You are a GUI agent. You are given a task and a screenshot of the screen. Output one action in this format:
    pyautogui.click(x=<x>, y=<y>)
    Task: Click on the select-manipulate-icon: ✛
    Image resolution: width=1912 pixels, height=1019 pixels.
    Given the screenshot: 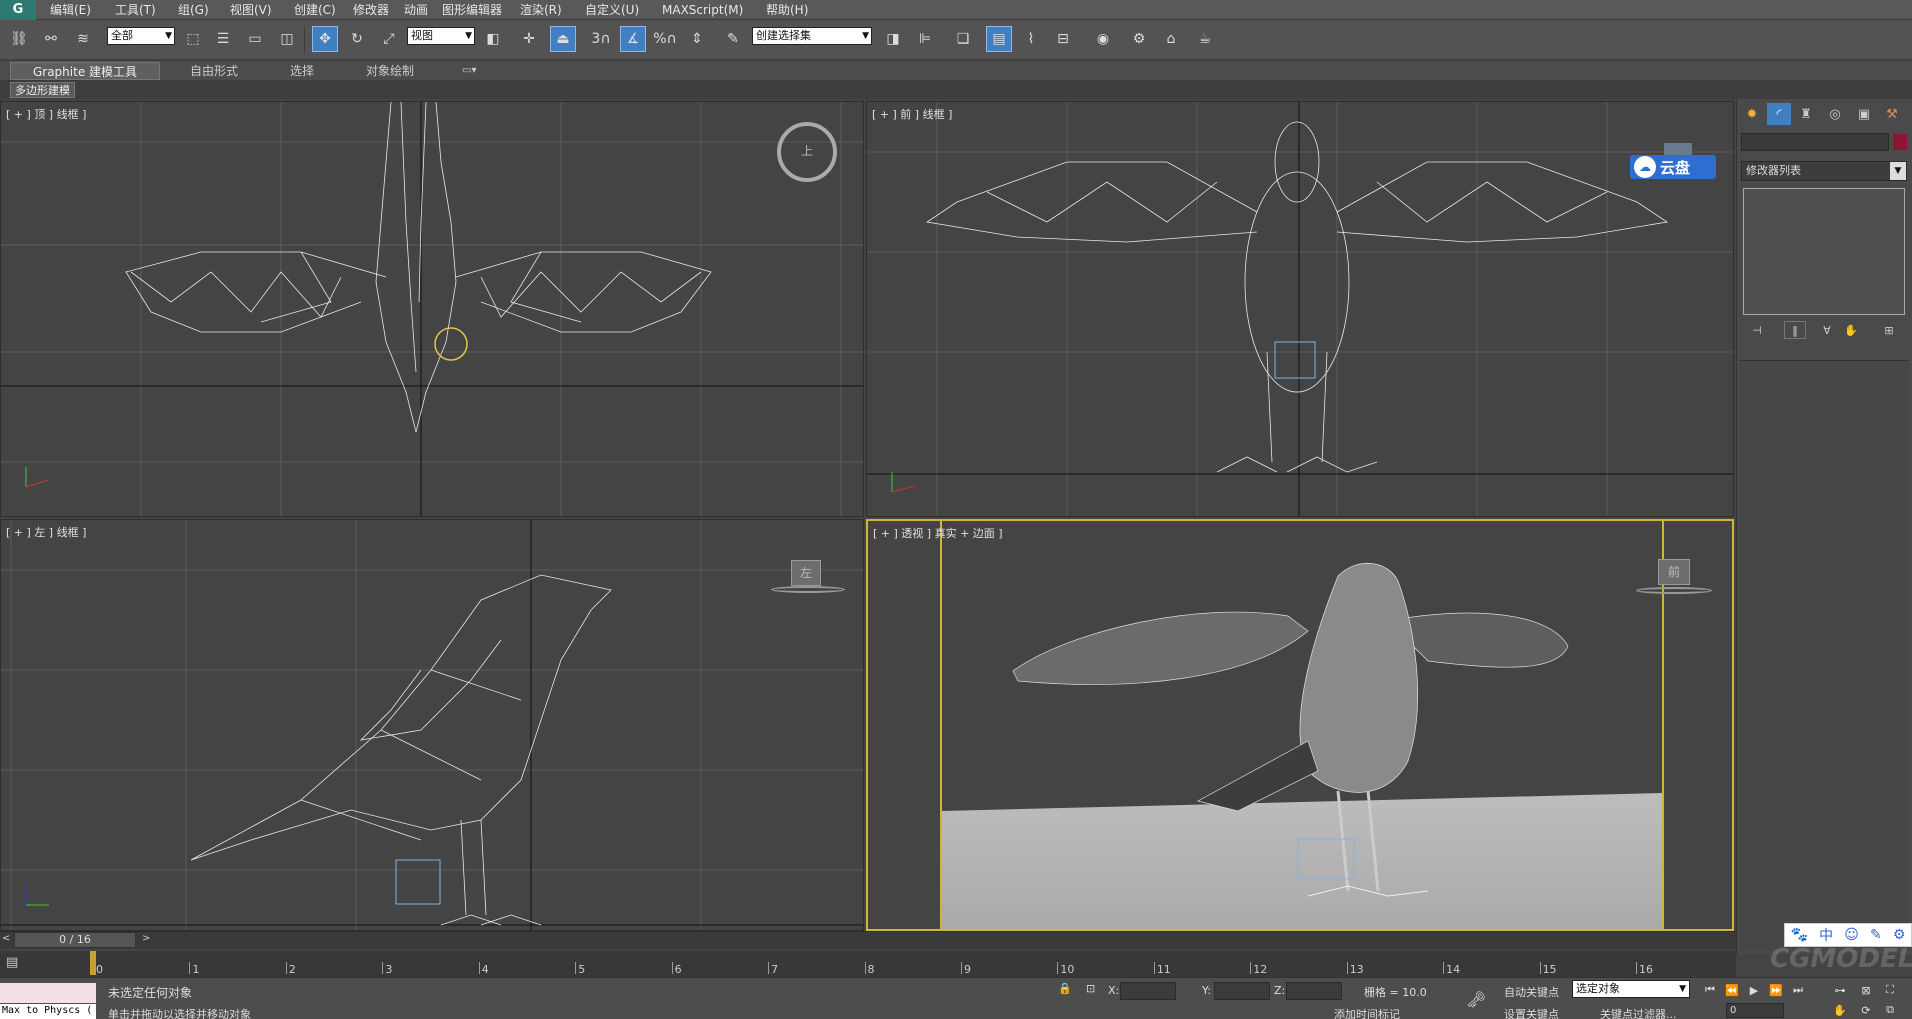 What is the action you would take?
    pyautogui.click(x=529, y=39)
    